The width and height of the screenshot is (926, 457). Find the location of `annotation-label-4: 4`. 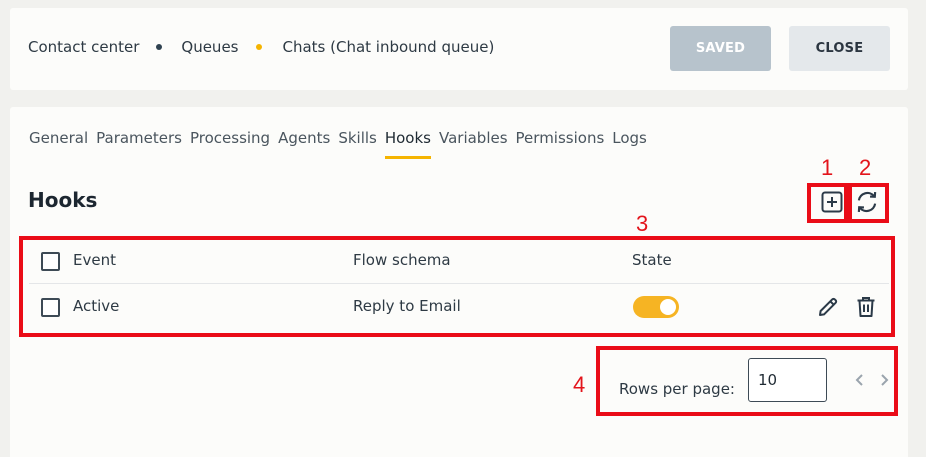

annotation-label-4: 4 is located at coordinates (579, 384).